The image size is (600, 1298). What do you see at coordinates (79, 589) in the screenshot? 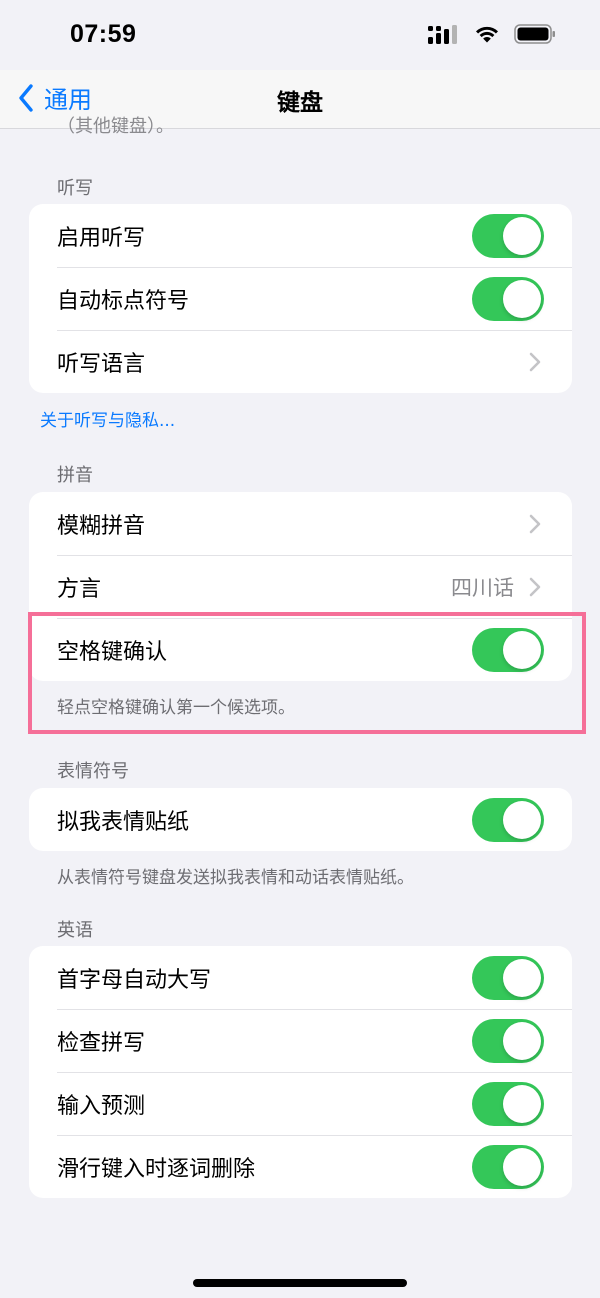
I see `row-label: 方言` at bounding box center [79, 589].